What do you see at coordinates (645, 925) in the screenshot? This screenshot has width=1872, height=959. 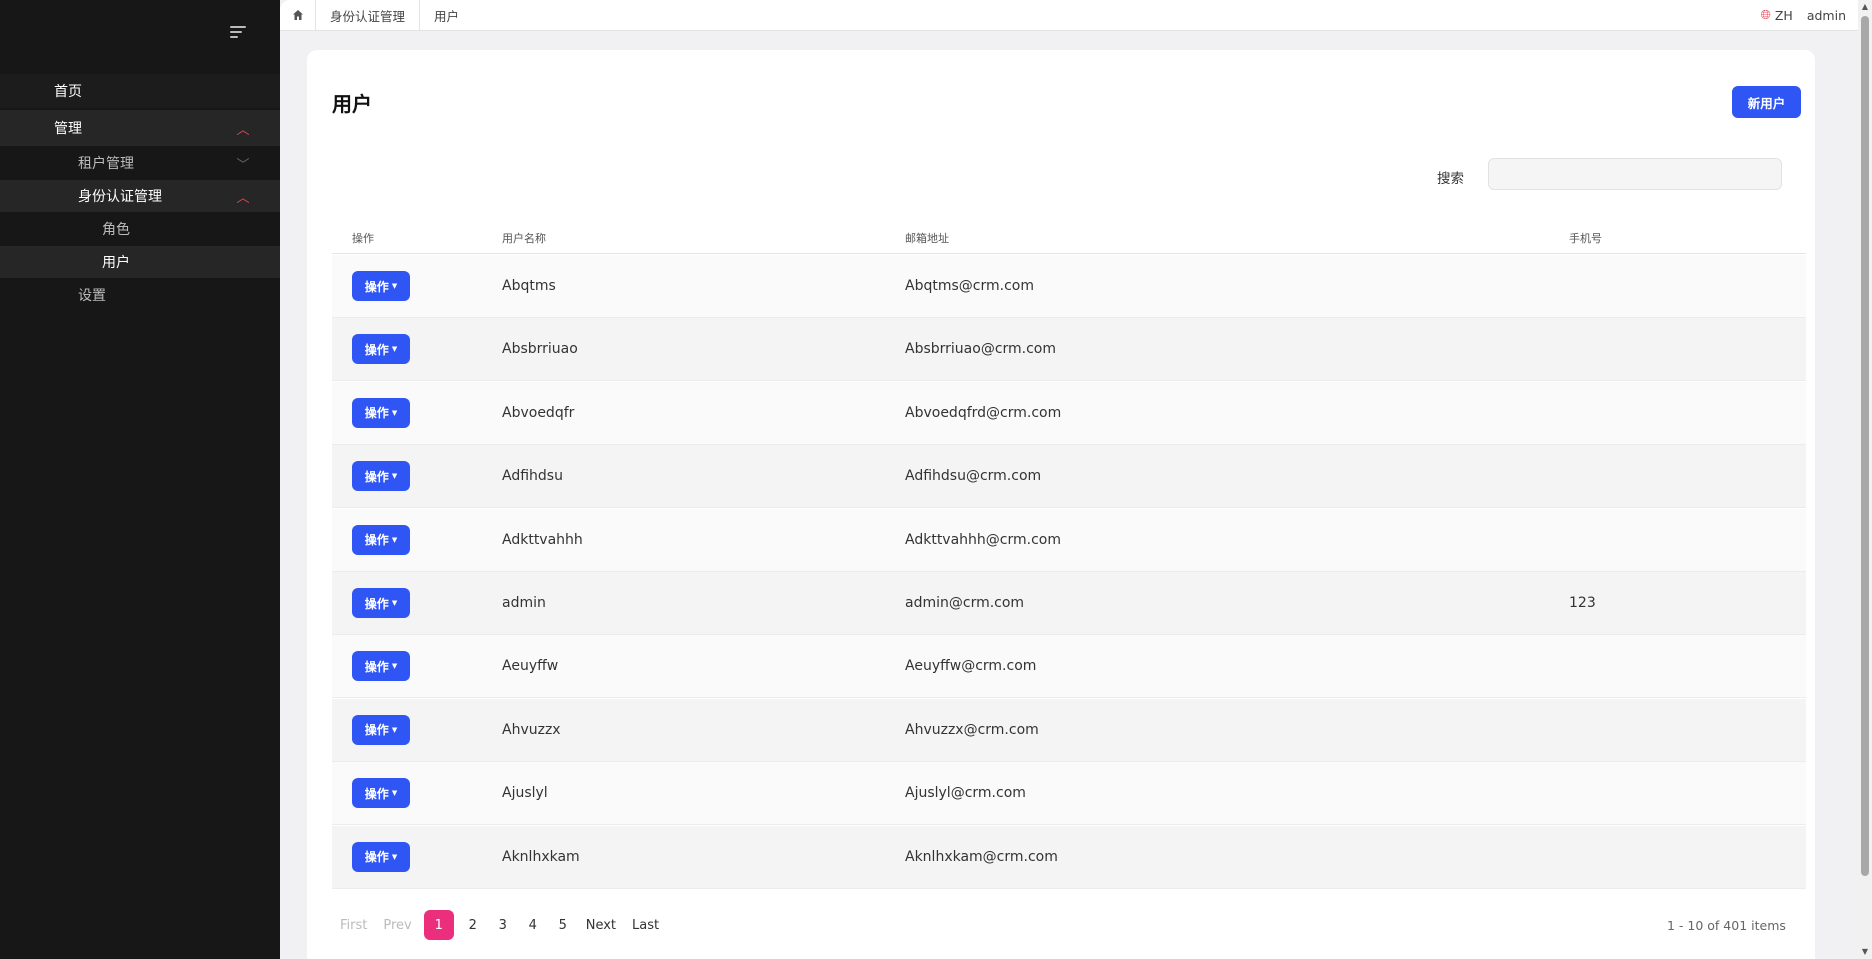 I see `last-page-button: Last` at bounding box center [645, 925].